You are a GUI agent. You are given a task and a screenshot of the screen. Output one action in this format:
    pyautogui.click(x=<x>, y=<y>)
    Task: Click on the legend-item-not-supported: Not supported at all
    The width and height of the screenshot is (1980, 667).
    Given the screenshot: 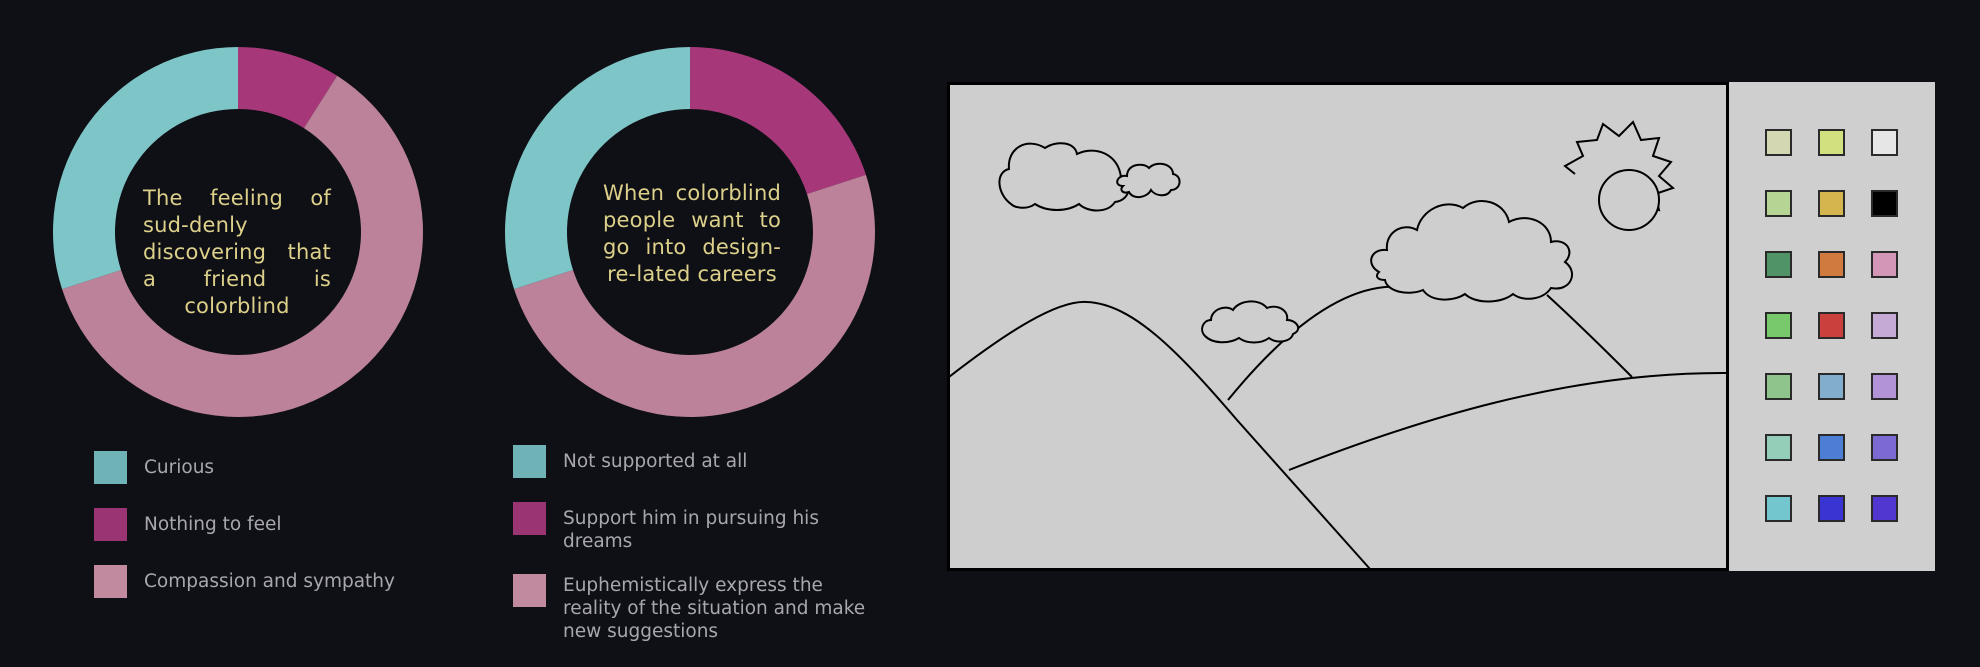 What is the action you would take?
    pyautogui.click(x=693, y=461)
    